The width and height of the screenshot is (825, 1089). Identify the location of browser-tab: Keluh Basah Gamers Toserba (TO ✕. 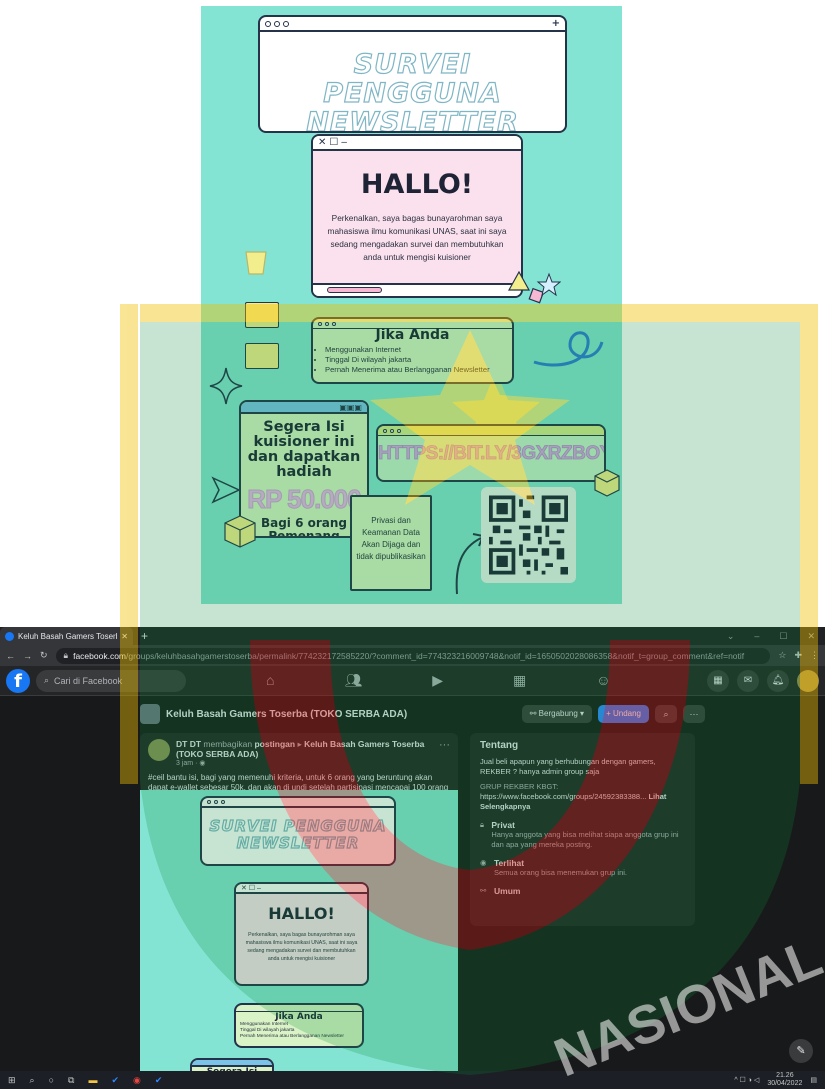
(66, 636).